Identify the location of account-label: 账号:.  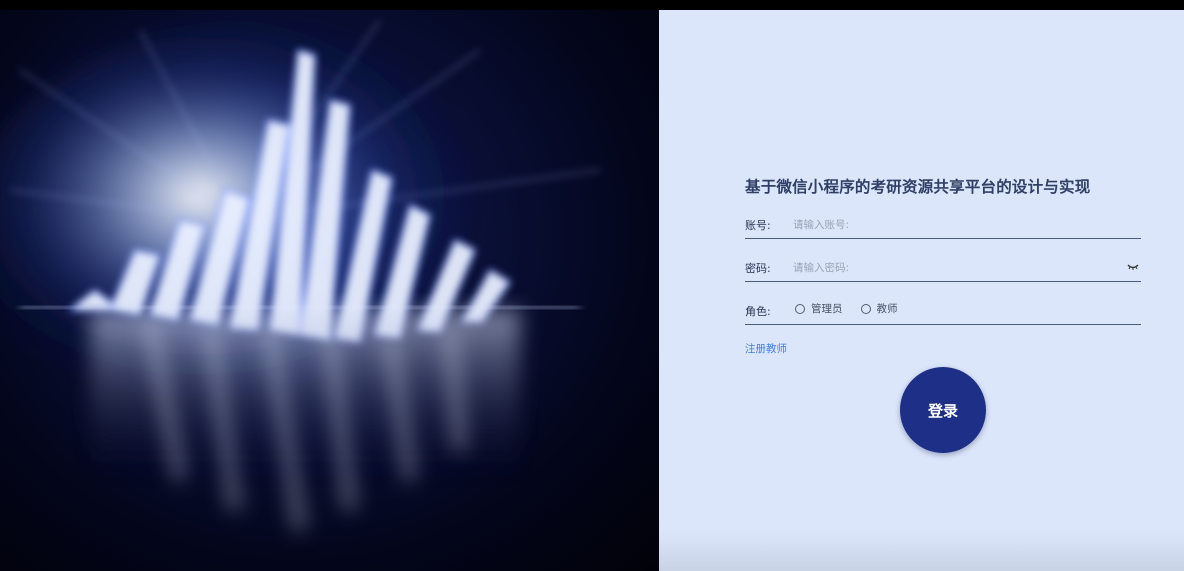
(758, 225).